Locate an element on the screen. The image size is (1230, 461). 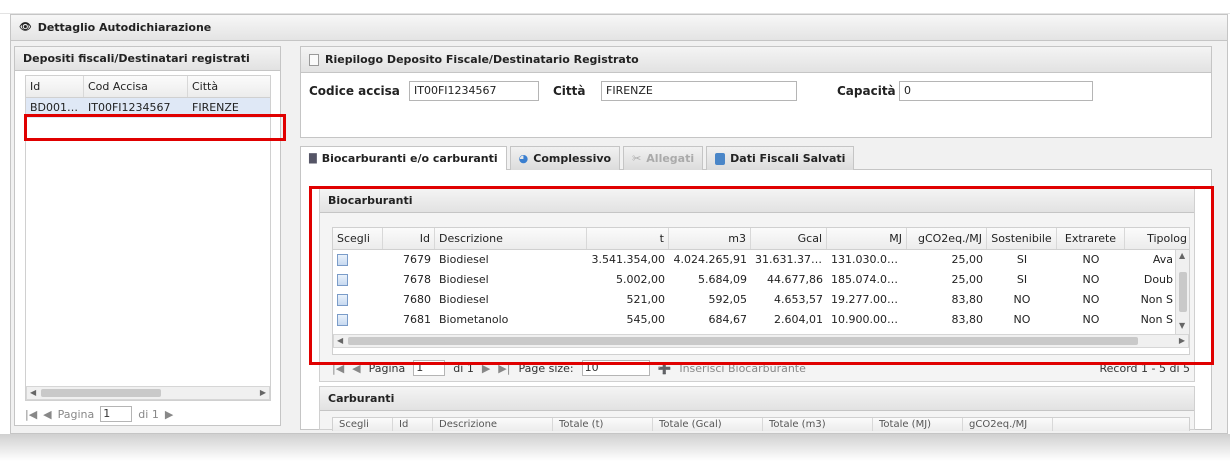
col-cod-accisa: Cod Accisa is located at coordinates (136, 86).